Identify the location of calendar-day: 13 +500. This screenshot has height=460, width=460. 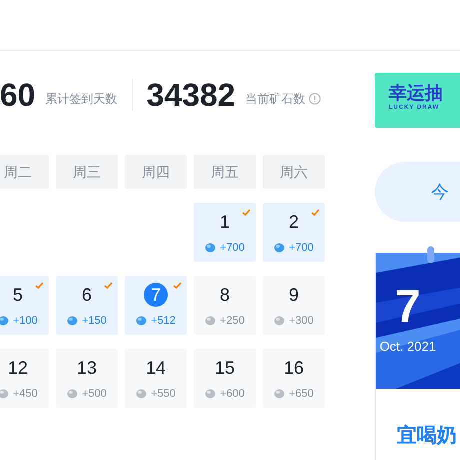
(87, 378).